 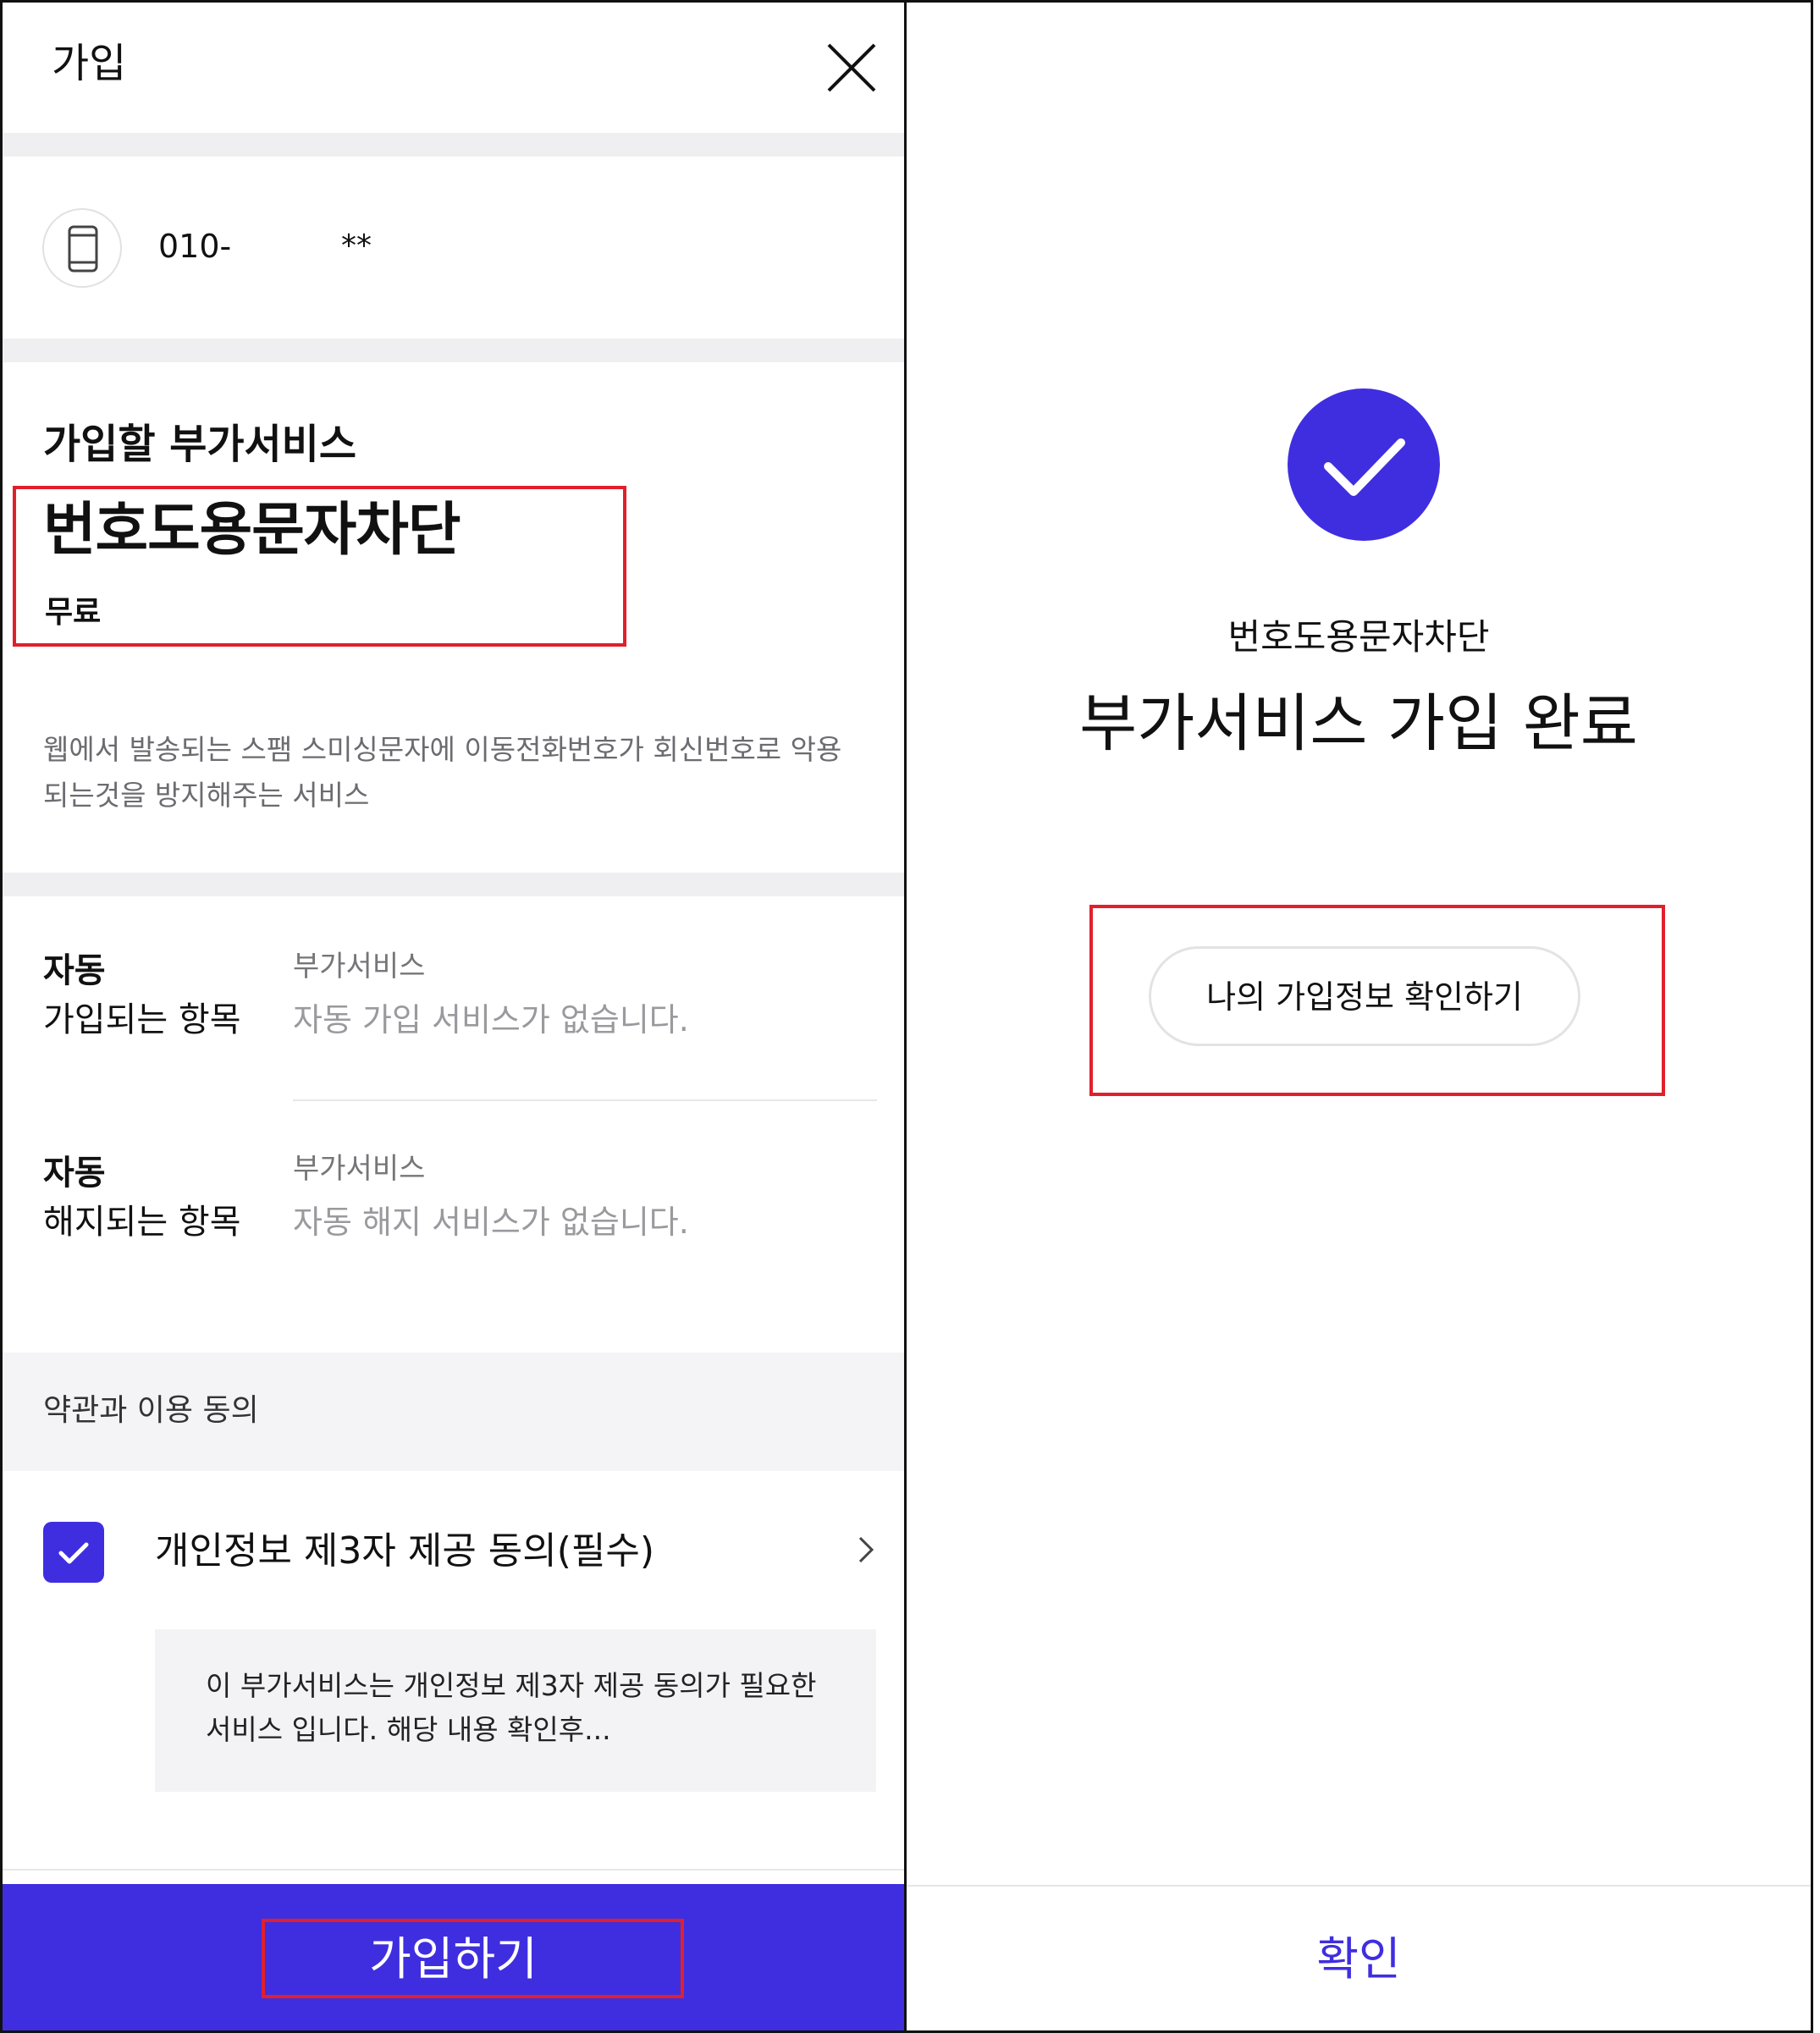 I want to click on agree-label: 개인정보 제3자 제공 동의(필수), so click(x=404, y=1551).